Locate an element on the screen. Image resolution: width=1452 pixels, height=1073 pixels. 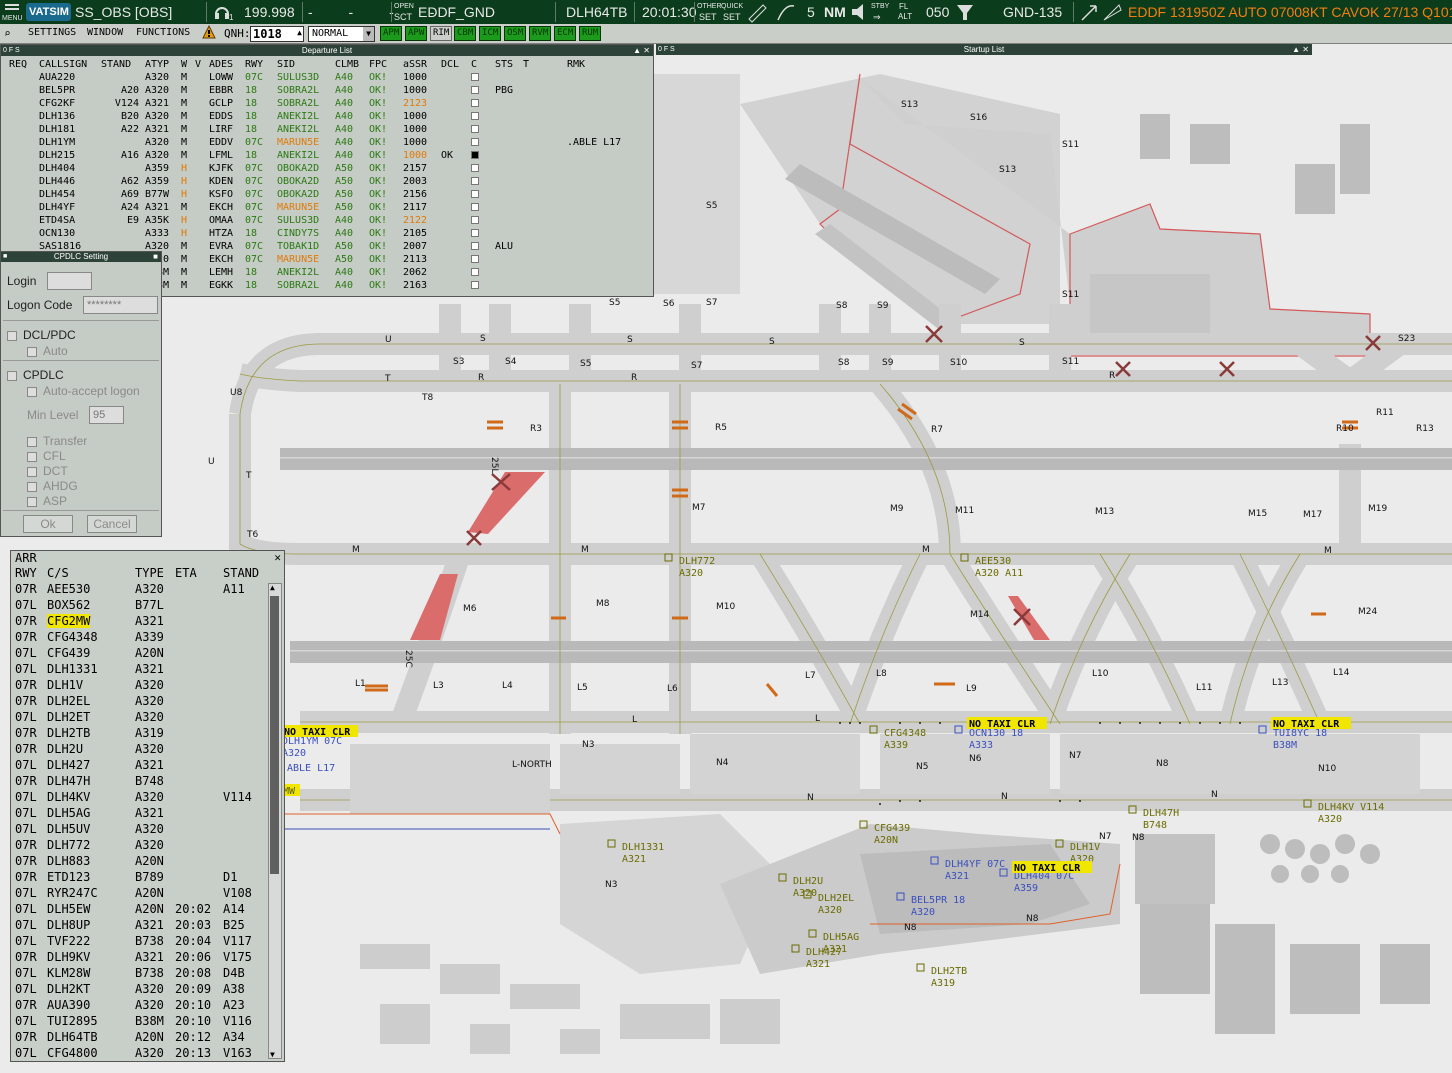
table-row: AUA220 A320 M LOWW 07C SULUS3D A40 OK! 1000 is located at coordinates (323, 77).